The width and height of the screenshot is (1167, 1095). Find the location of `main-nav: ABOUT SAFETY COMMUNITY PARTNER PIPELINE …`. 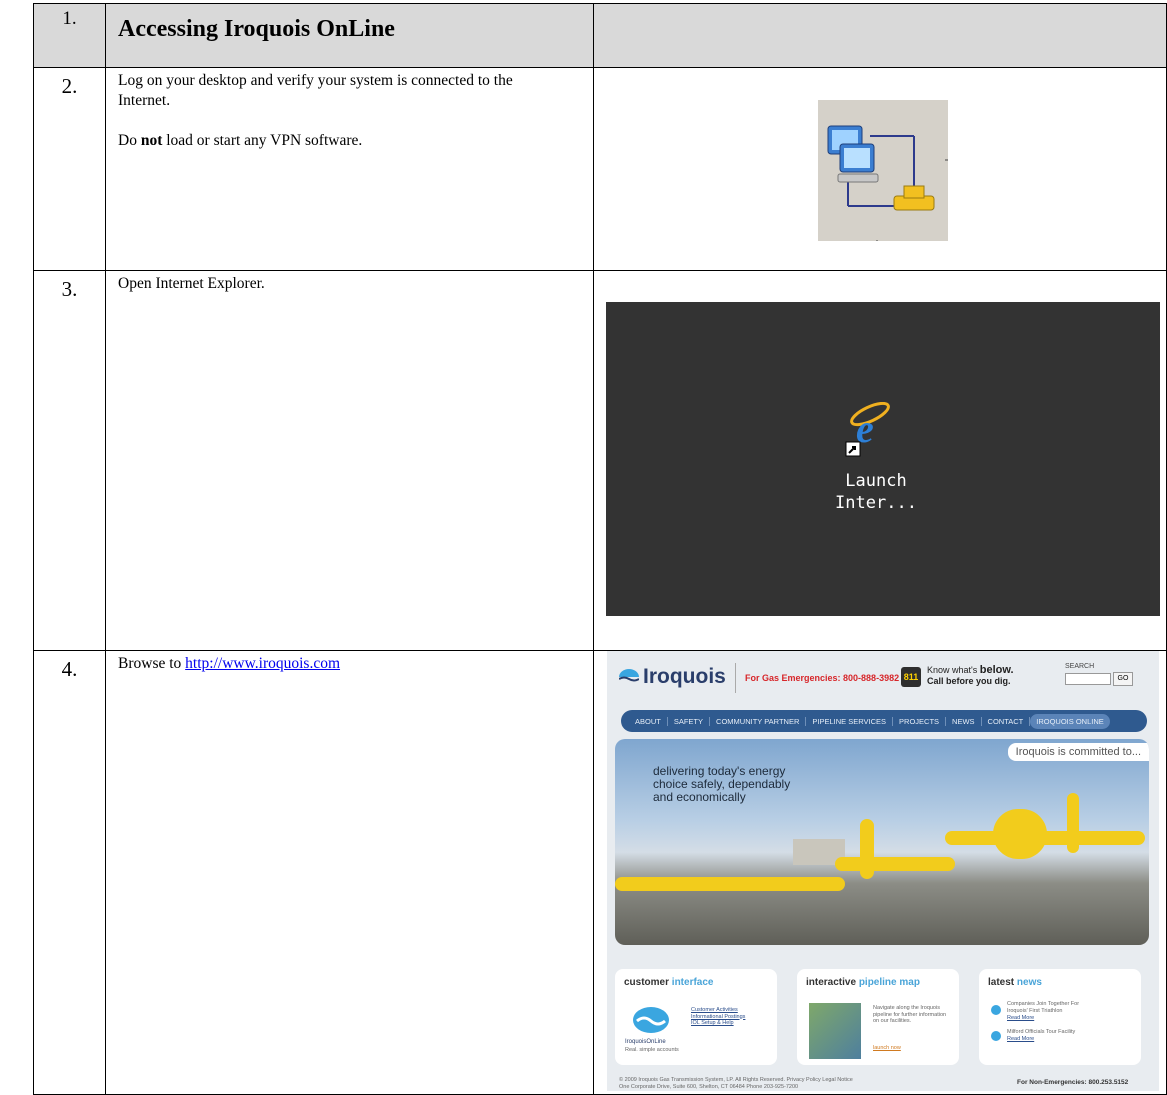

main-nav: ABOUT SAFETY COMMUNITY PARTNER PIPELINE … is located at coordinates (884, 721).